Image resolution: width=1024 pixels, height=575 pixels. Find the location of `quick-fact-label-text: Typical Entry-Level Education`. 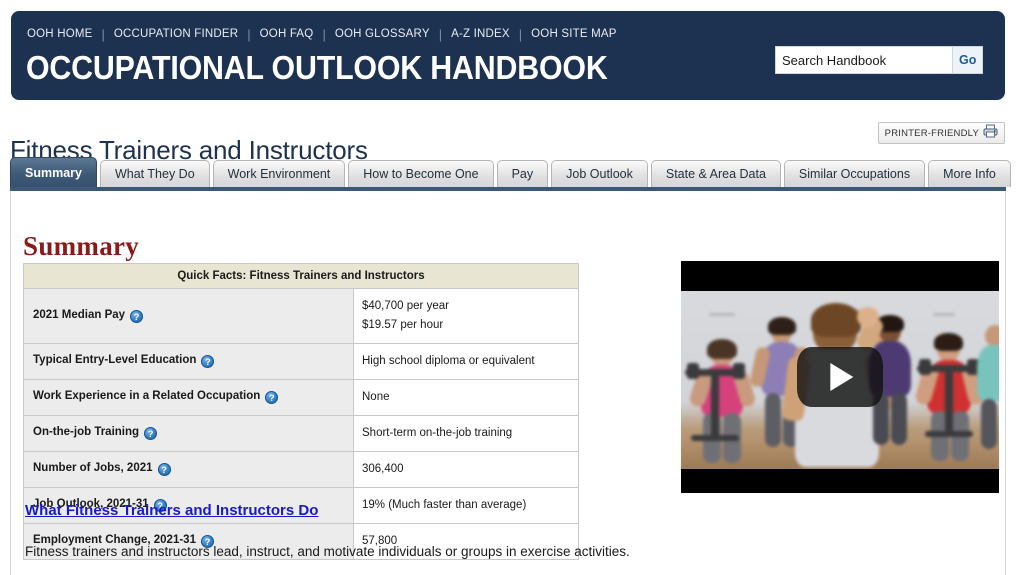

quick-fact-label-text: Typical Entry-Level Education is located at coordinates (115, 360).